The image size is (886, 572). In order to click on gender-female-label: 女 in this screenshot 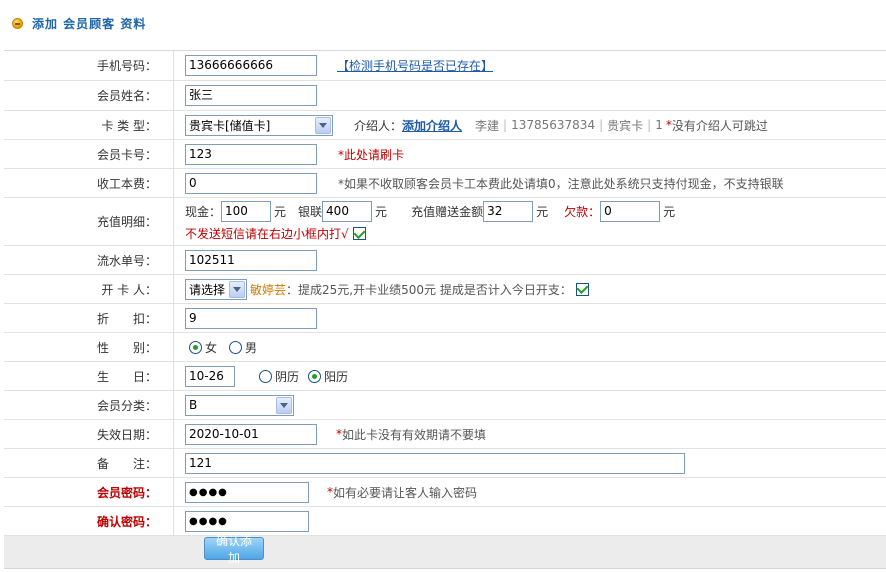, I will do `click(211, 347)`.